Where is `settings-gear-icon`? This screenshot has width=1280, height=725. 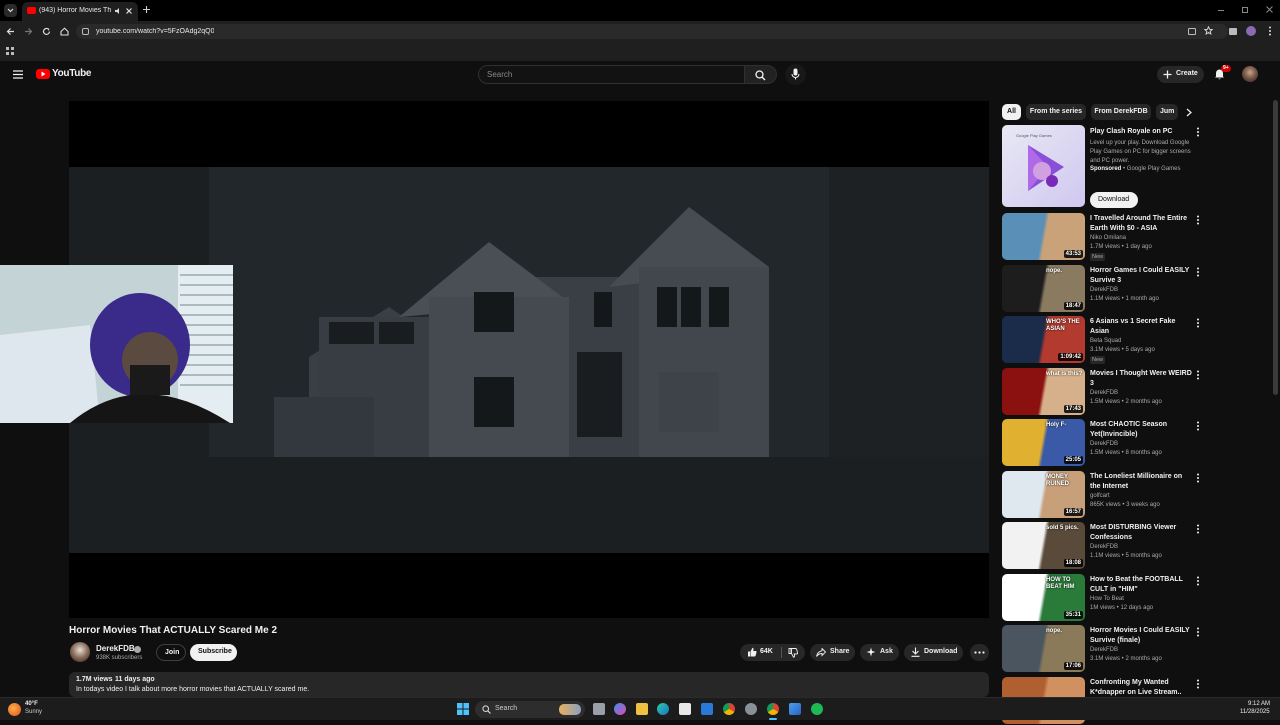 settings-gear-icon is located at coordinates (751, 709).